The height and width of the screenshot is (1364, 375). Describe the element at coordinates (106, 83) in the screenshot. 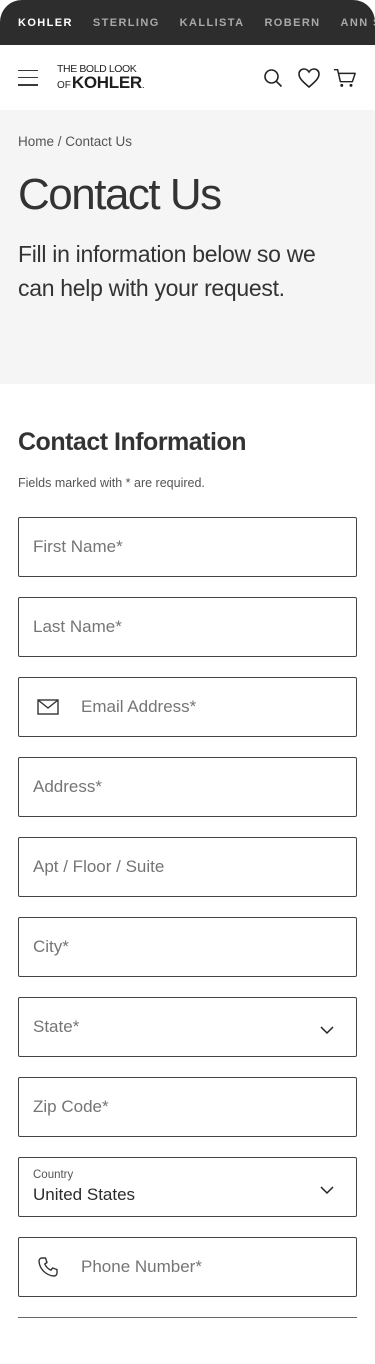

I see `logo-brand: KOHLER` at that location.